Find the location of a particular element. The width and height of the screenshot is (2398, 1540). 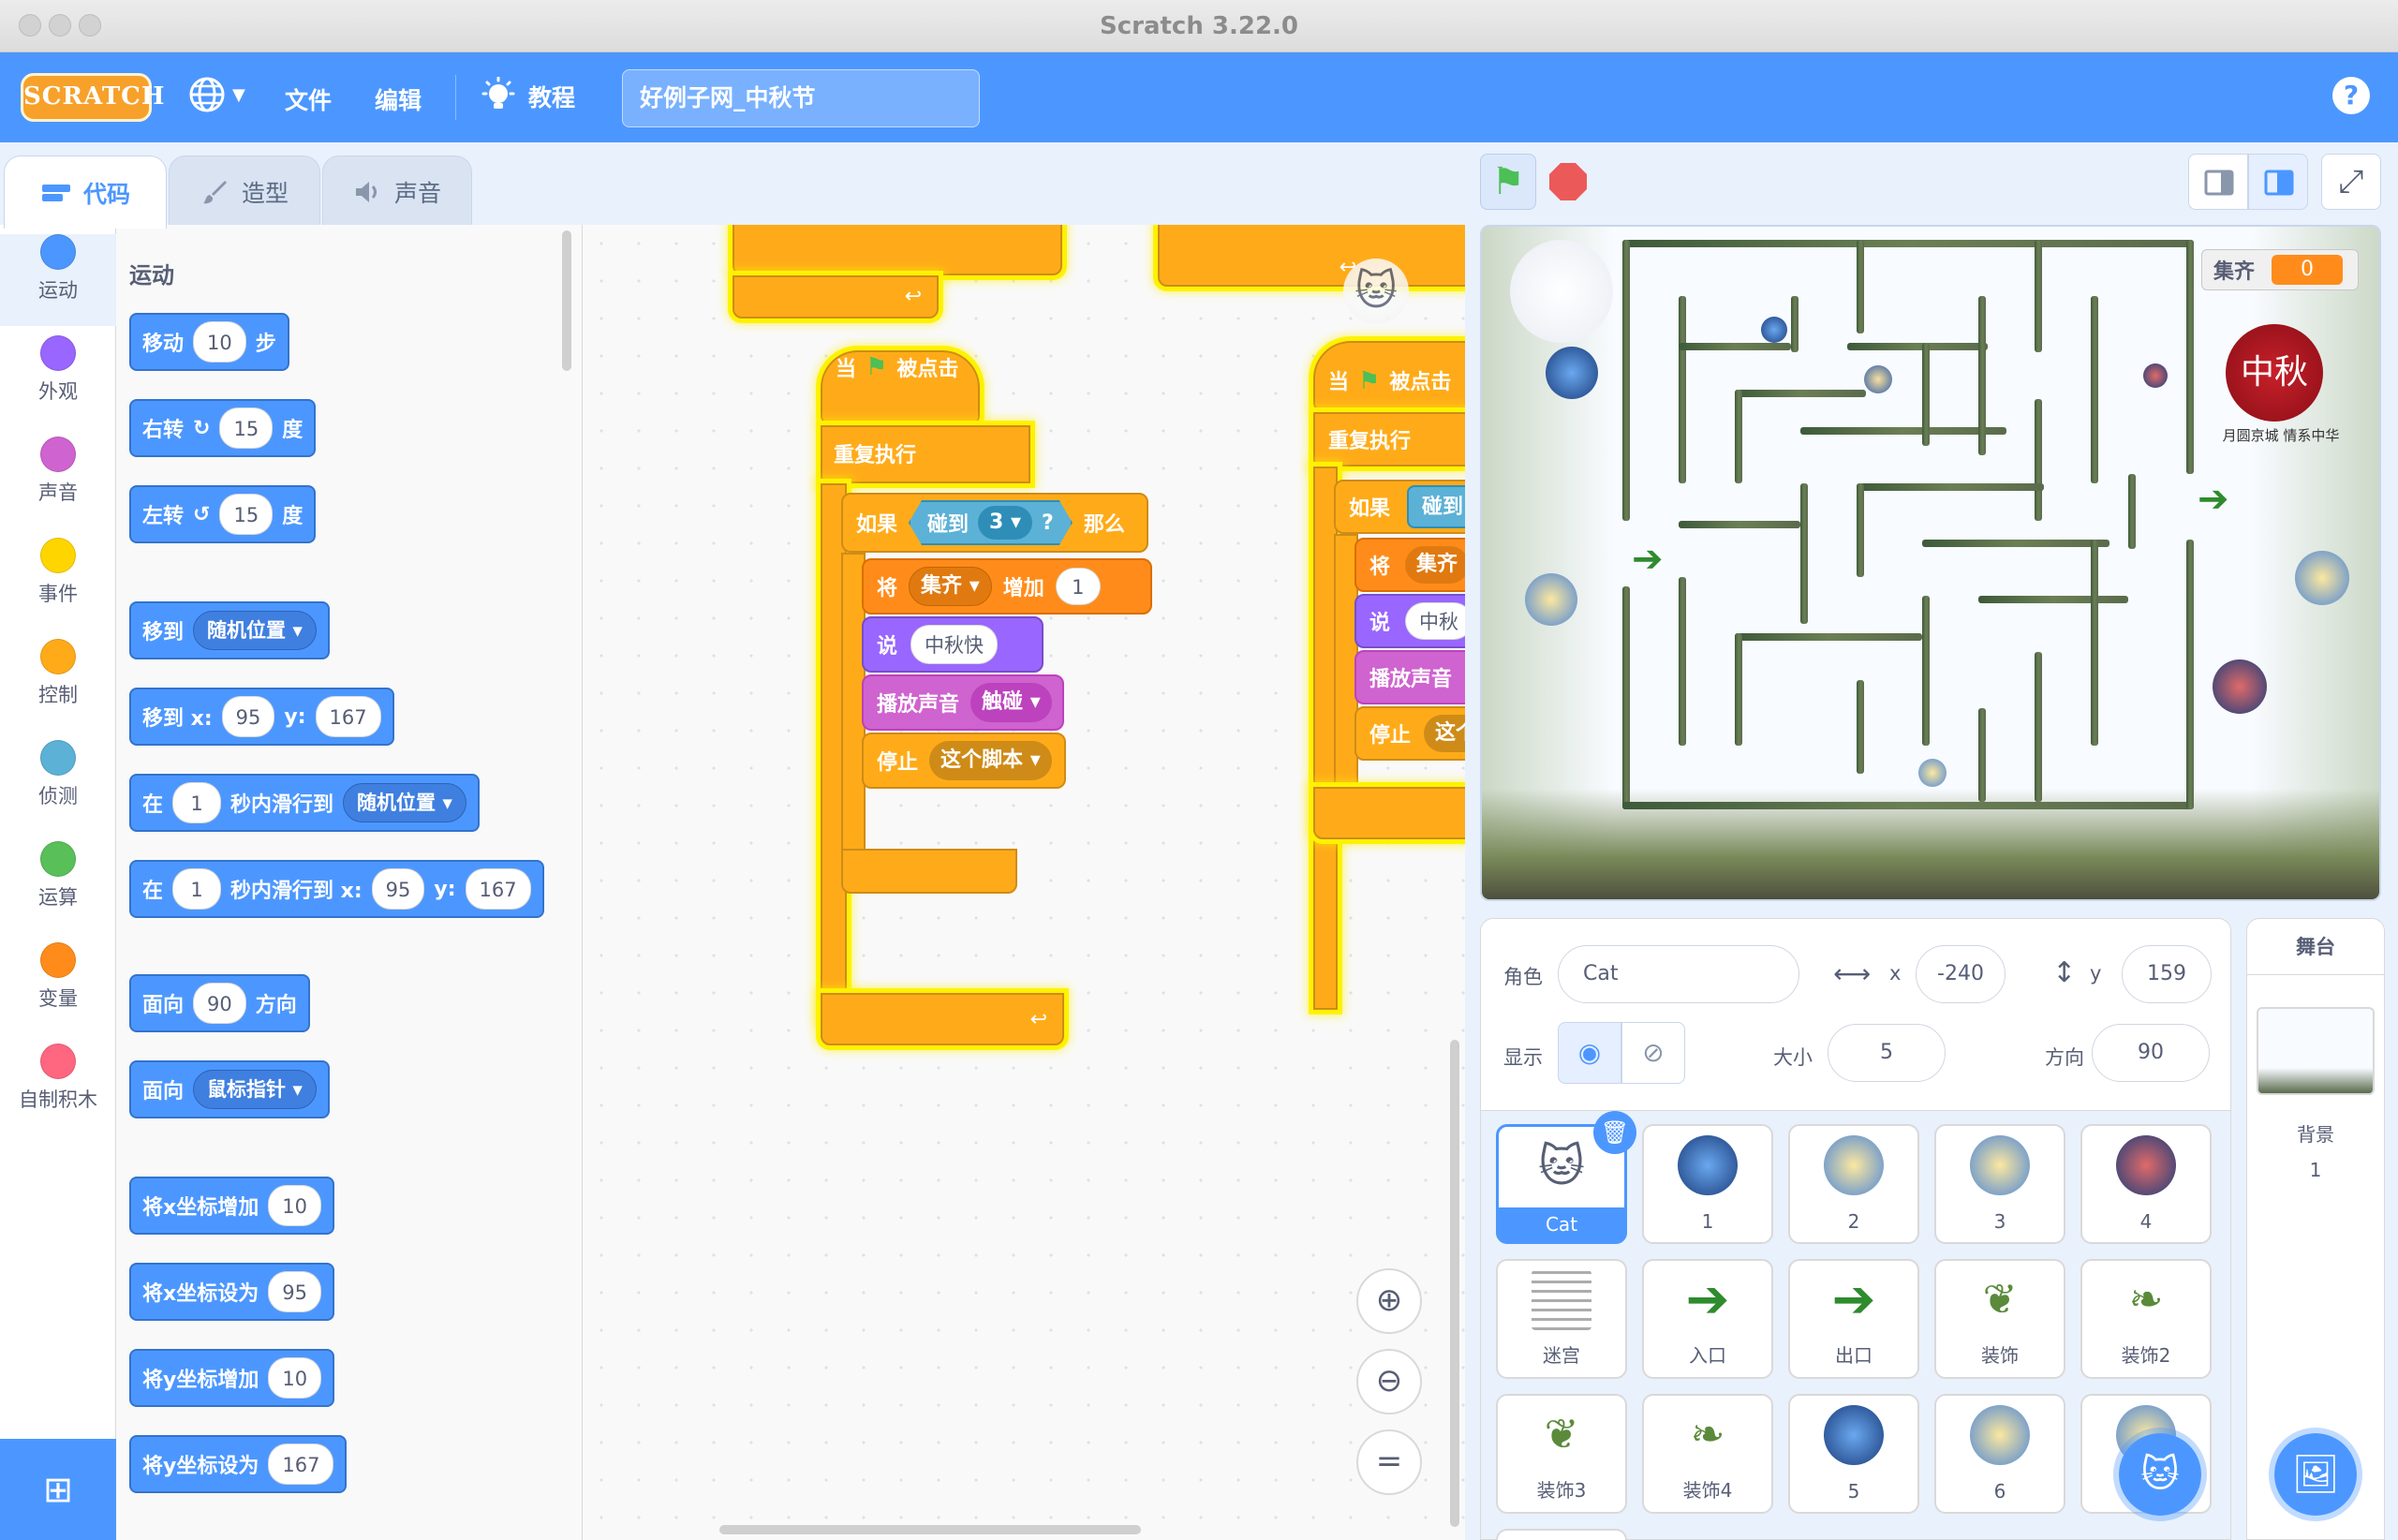

category-sensing: 侦测 is located at coordinates (58, 786).